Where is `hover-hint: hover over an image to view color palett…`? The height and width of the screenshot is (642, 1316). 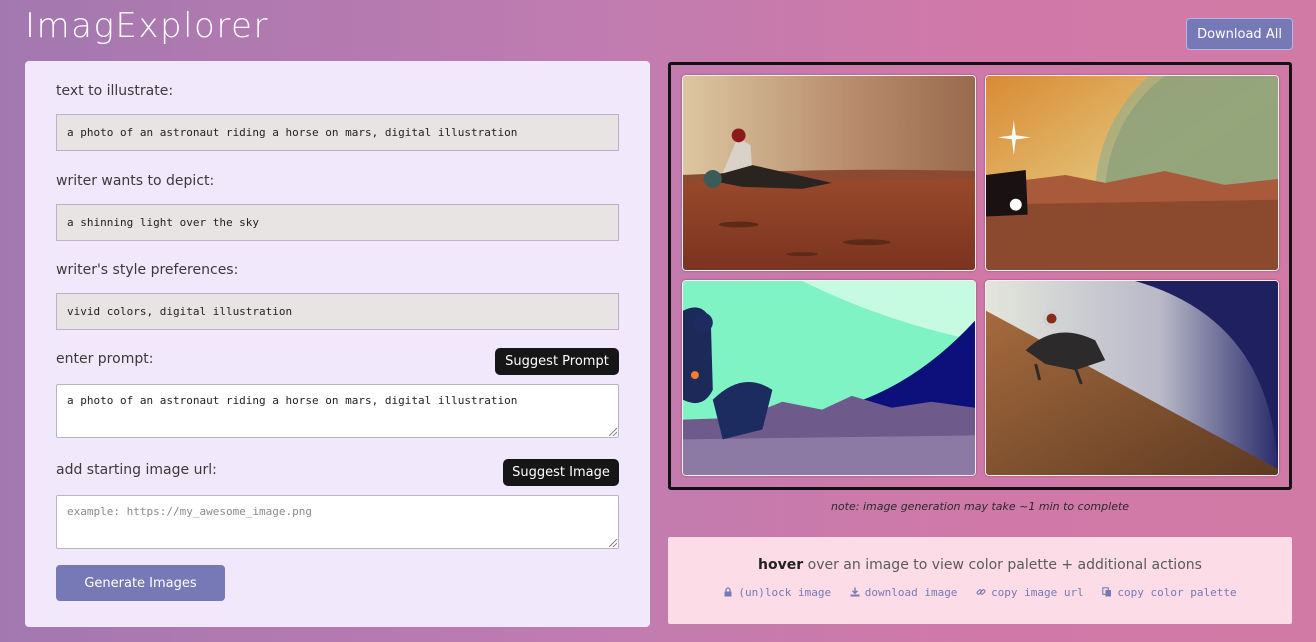 hover-hint: hover over an image to view color palett… is located at coordinates (980, 565).